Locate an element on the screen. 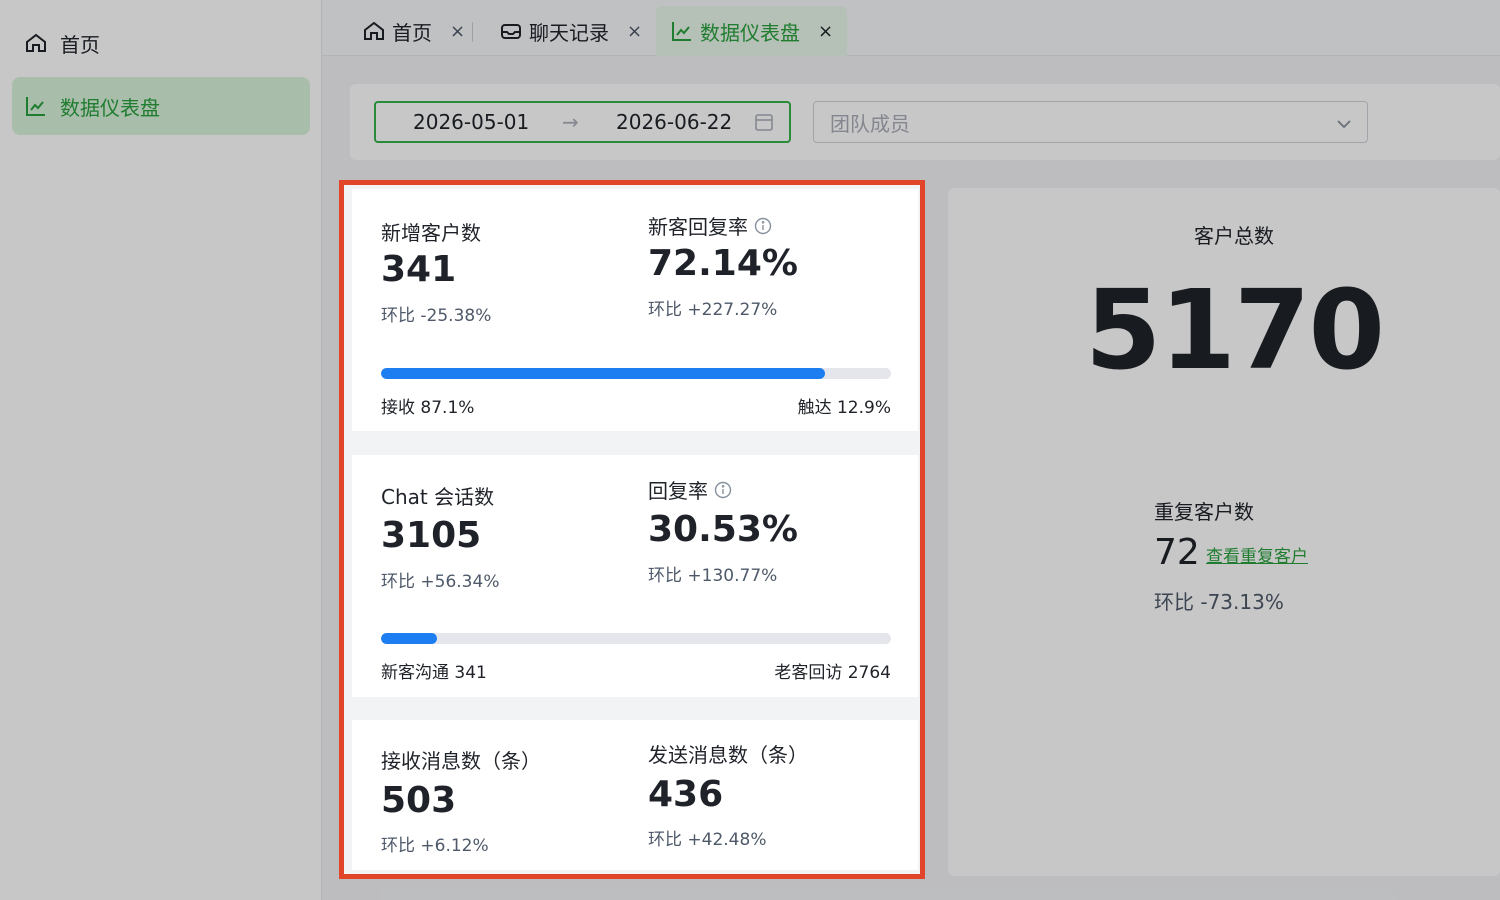  filter-bar: 2026-05-01 → 2026-06-22 团队成员 is located at coordinates (925, 122).